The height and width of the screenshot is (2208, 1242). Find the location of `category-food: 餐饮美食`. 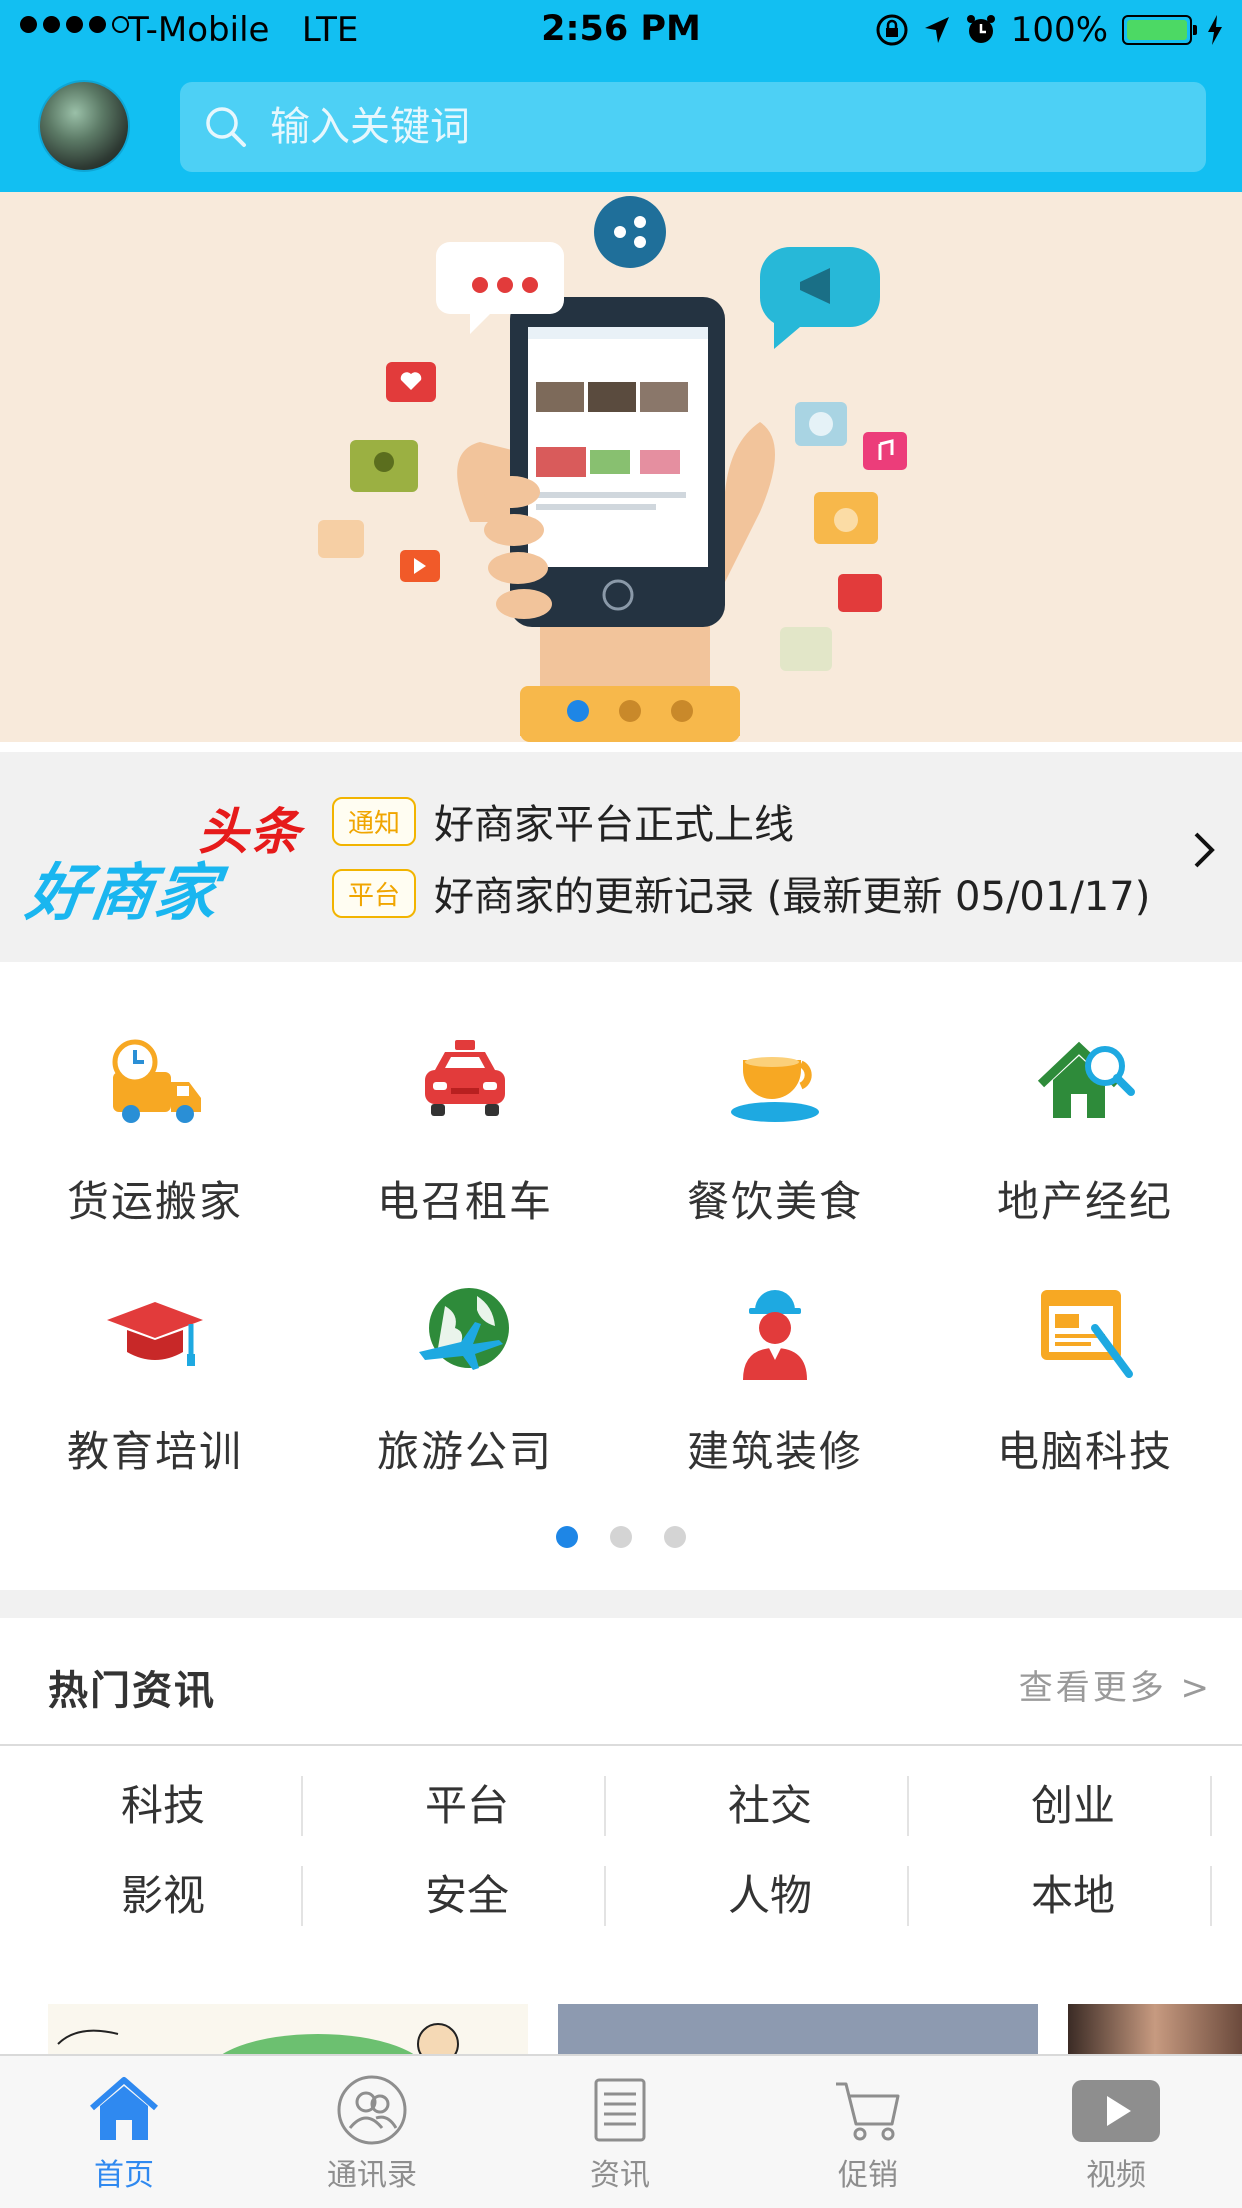

category-food: 餐饮美食 is located at coordinates (775, 1130).